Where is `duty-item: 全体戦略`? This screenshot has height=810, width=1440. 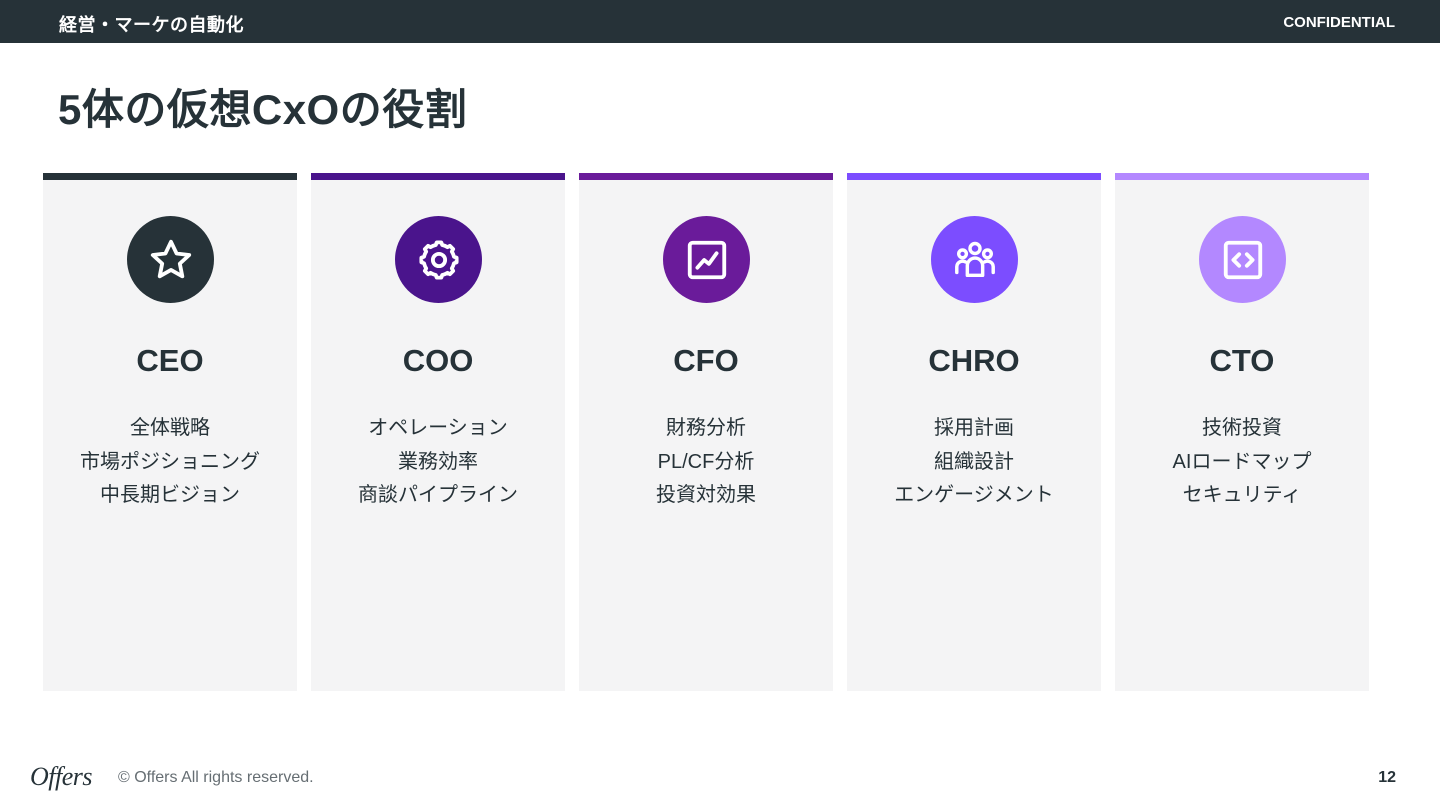 duty-item: 全体戦略 is located at coordinates (170, 428).